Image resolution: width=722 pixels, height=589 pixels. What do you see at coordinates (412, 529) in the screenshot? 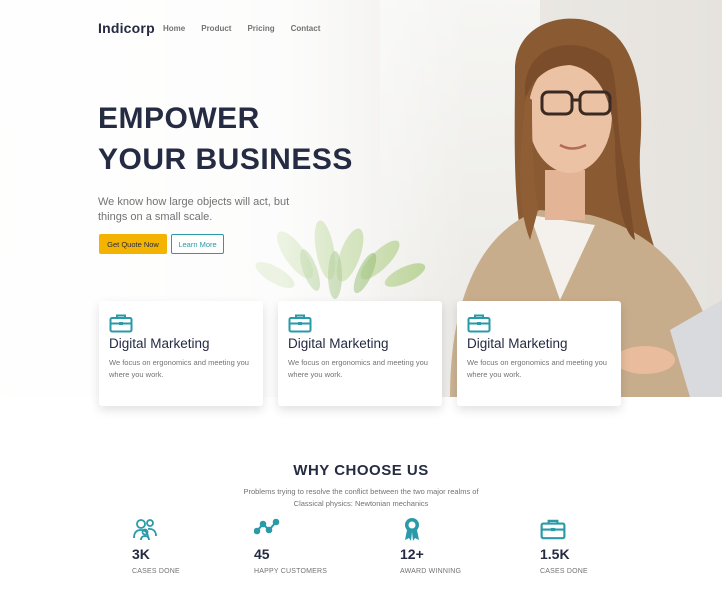
I see `award-icon` at bounding box center [412, 529].